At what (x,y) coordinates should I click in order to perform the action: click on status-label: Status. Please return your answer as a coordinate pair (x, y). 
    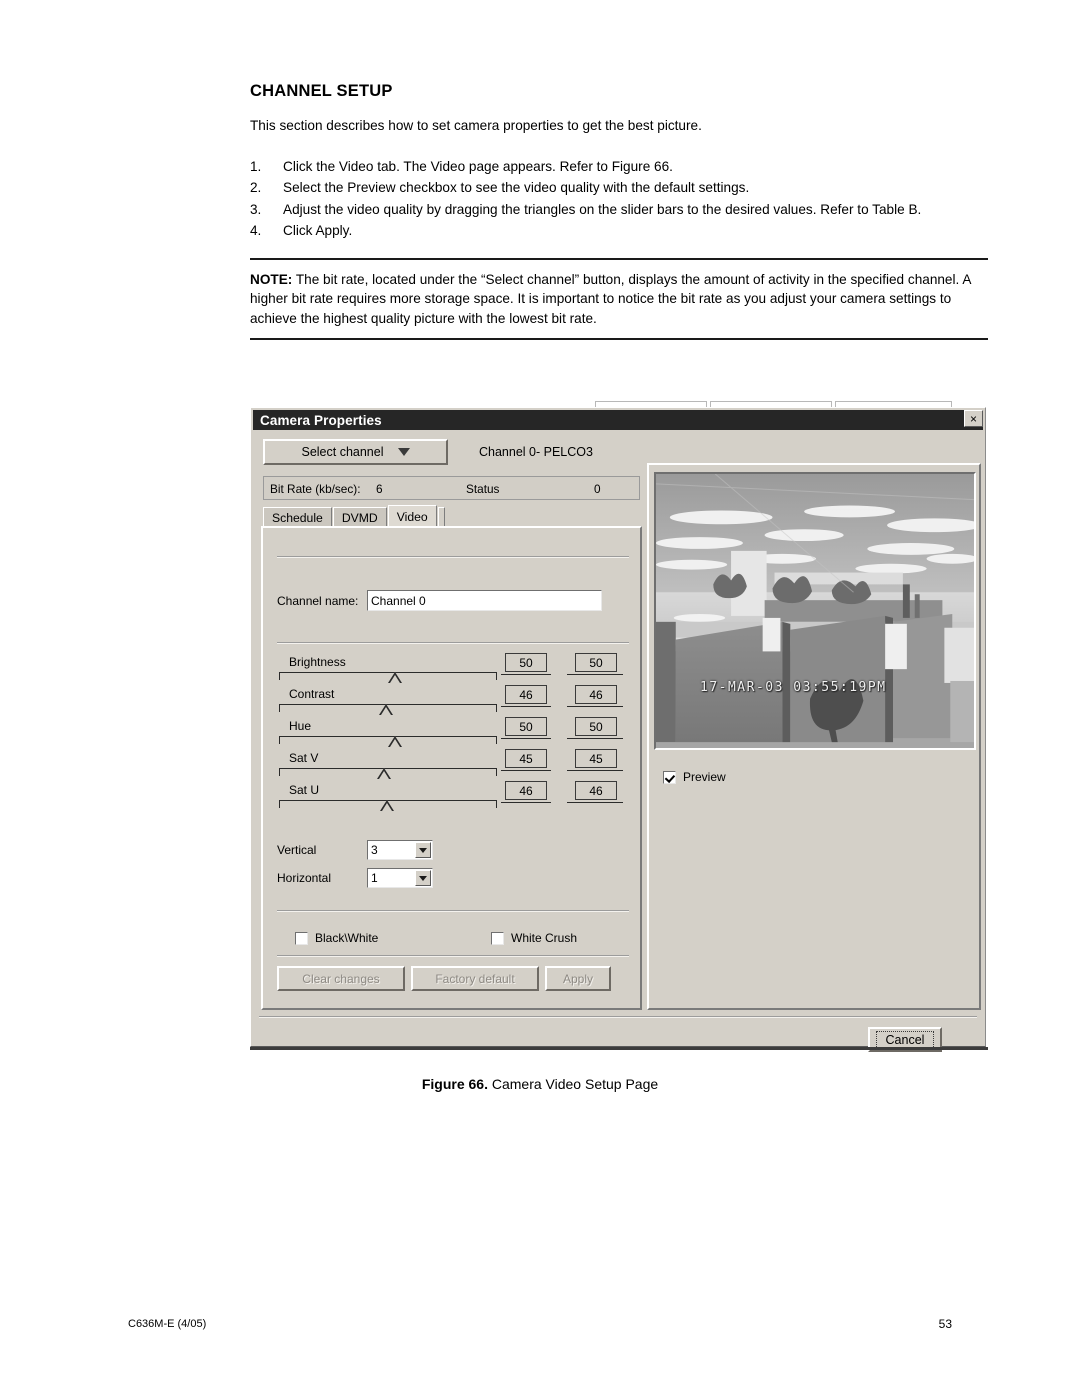
    Looking at the image, I should click on (483, 489).